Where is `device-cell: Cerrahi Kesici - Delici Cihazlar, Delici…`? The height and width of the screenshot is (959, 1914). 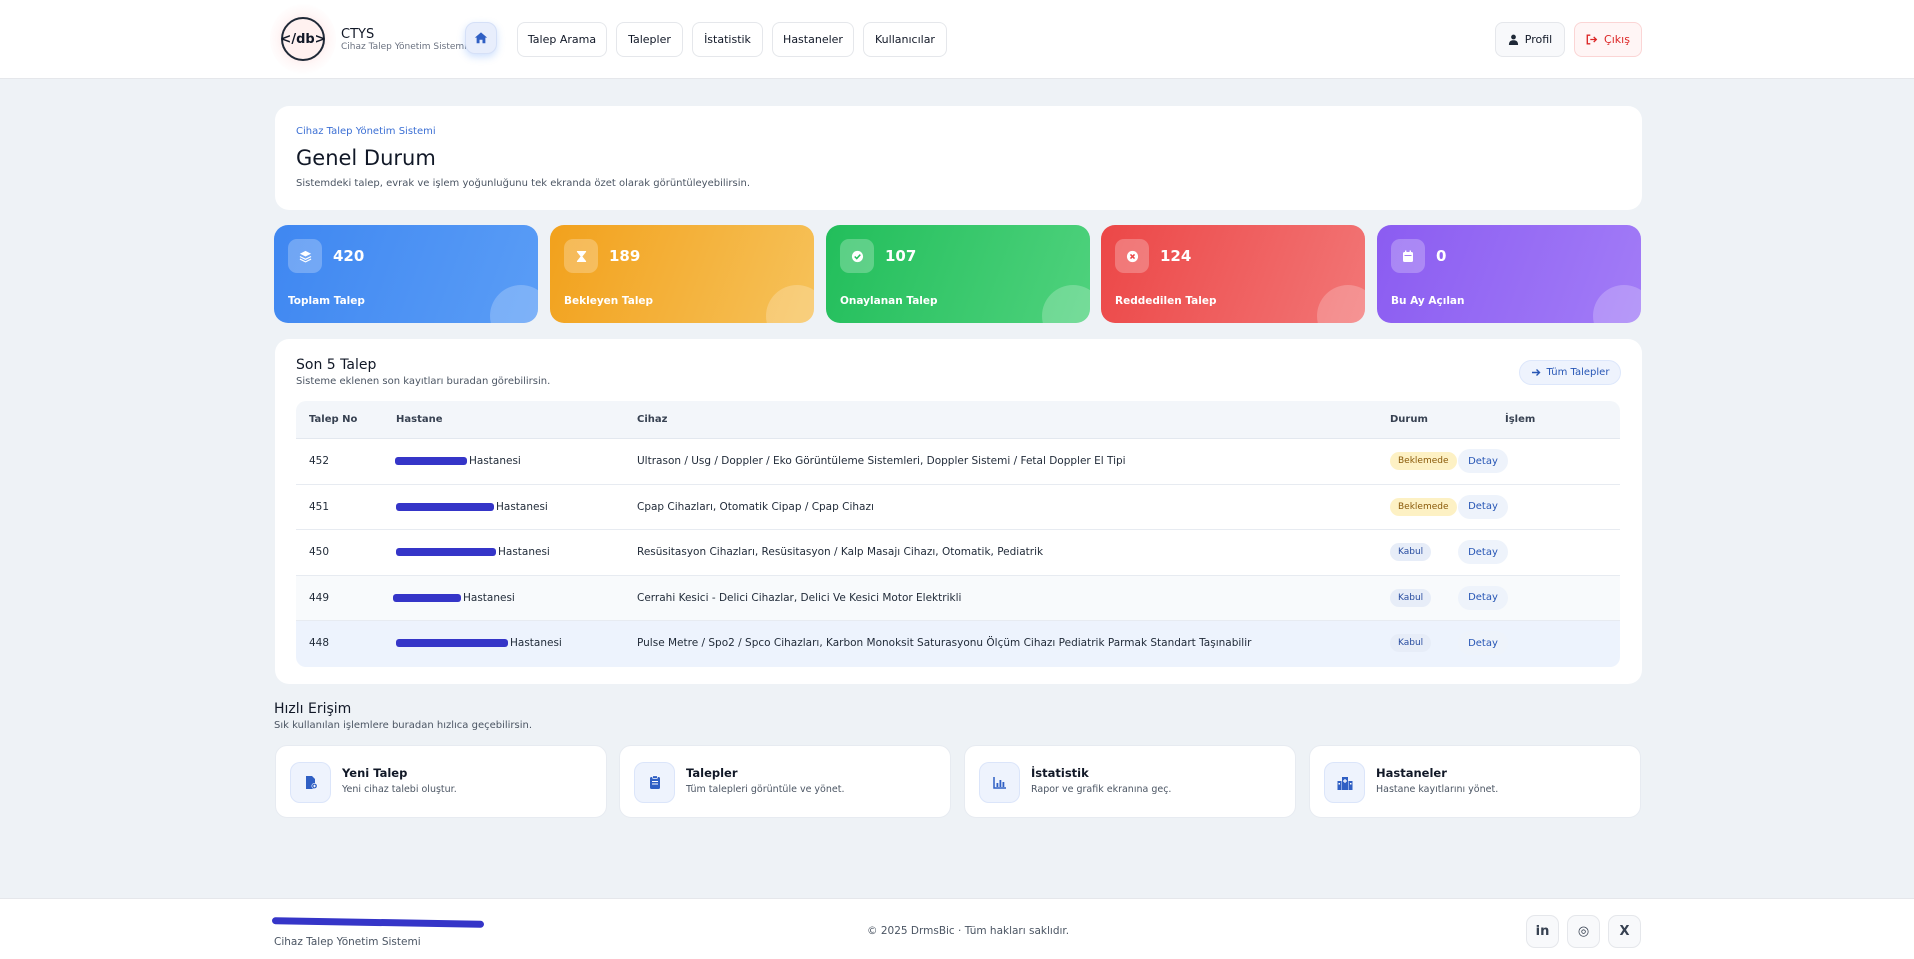 device-cell: Cerrahi Kesici - Delici Cihazlar, Delici… is located at coordinates (799, 597).